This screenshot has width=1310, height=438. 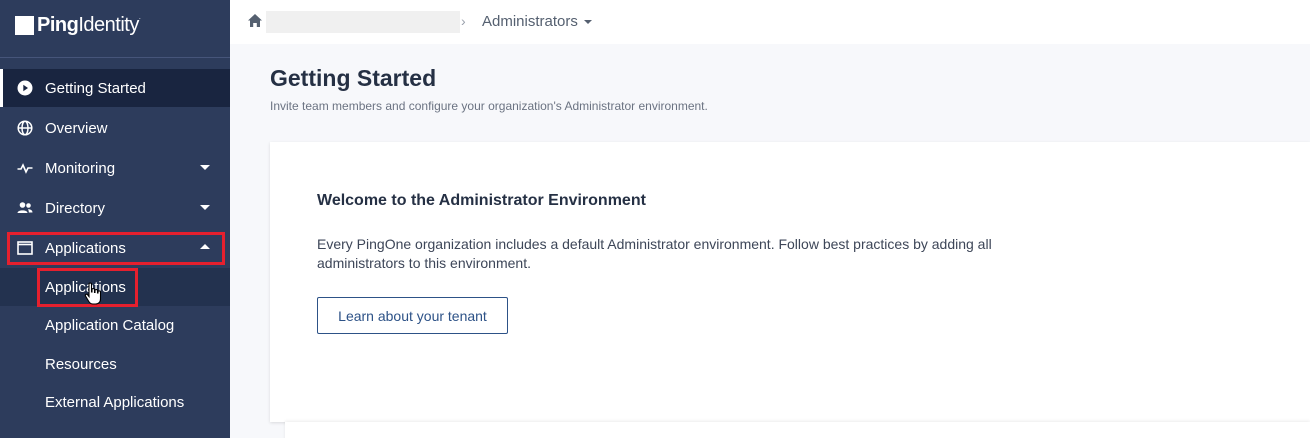 What do you see at coordinates (412, 315) in the screenshot?
I see `learn-about-tenant-button: Learn about your tenant` at bounding box center [412, 315].